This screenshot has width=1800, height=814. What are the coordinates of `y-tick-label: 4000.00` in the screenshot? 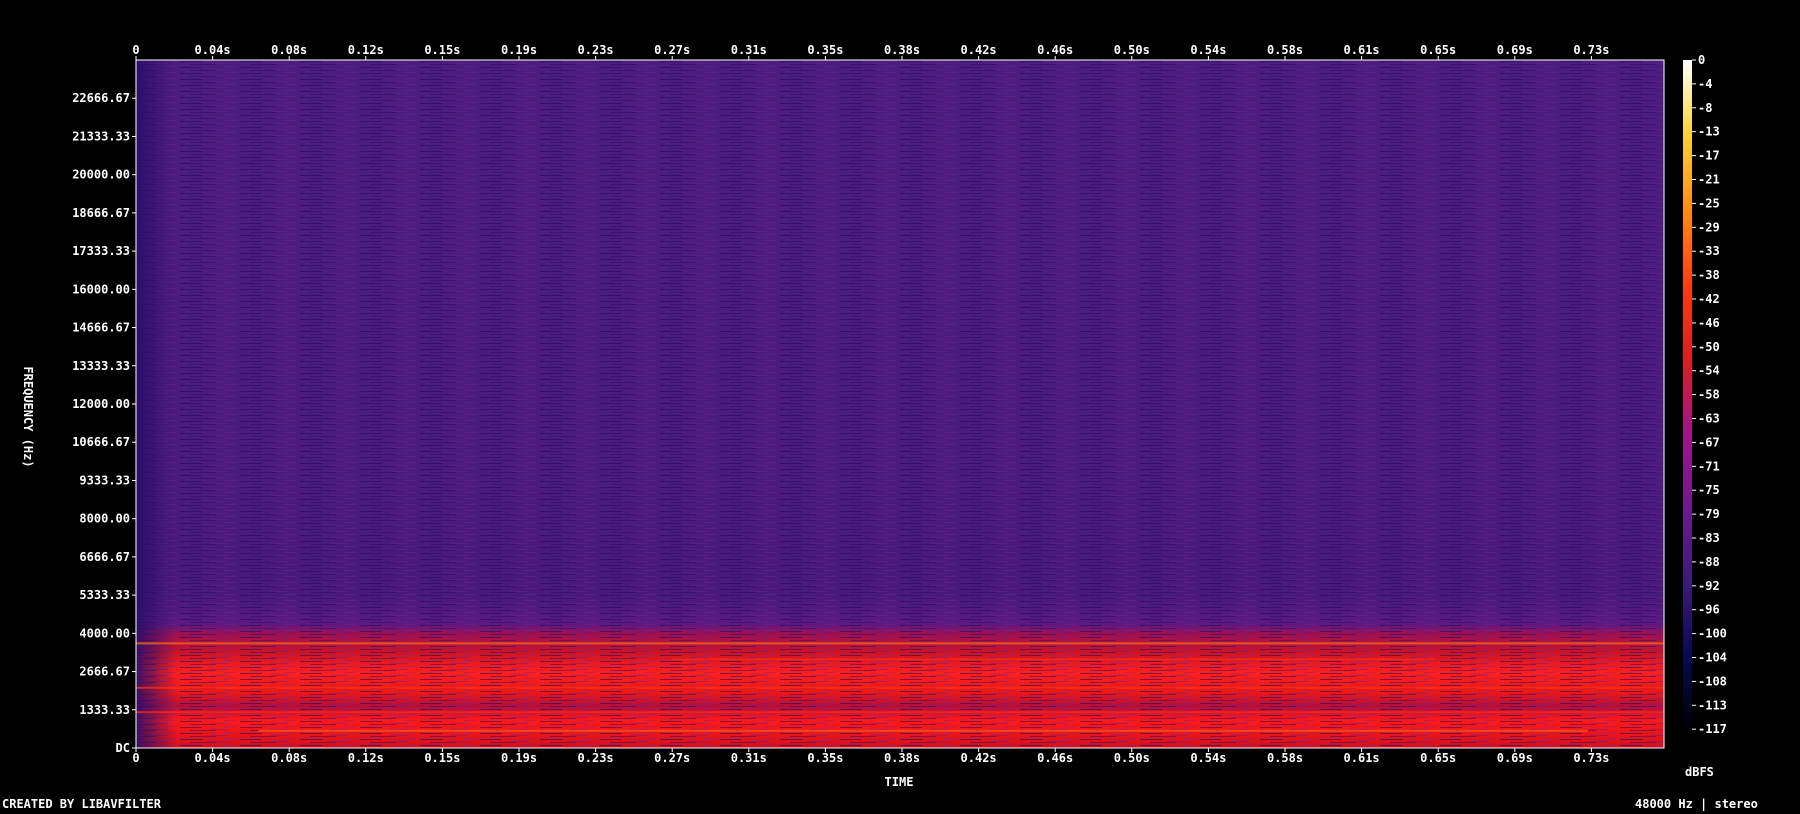 It's located at (104, 633).